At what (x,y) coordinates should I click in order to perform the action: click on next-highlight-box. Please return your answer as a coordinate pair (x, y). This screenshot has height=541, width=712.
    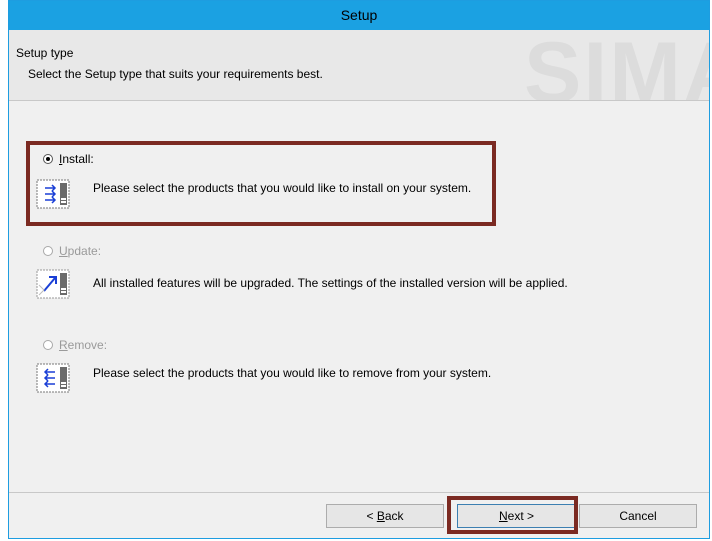
    Looking at the image, I should click on (512, 515).